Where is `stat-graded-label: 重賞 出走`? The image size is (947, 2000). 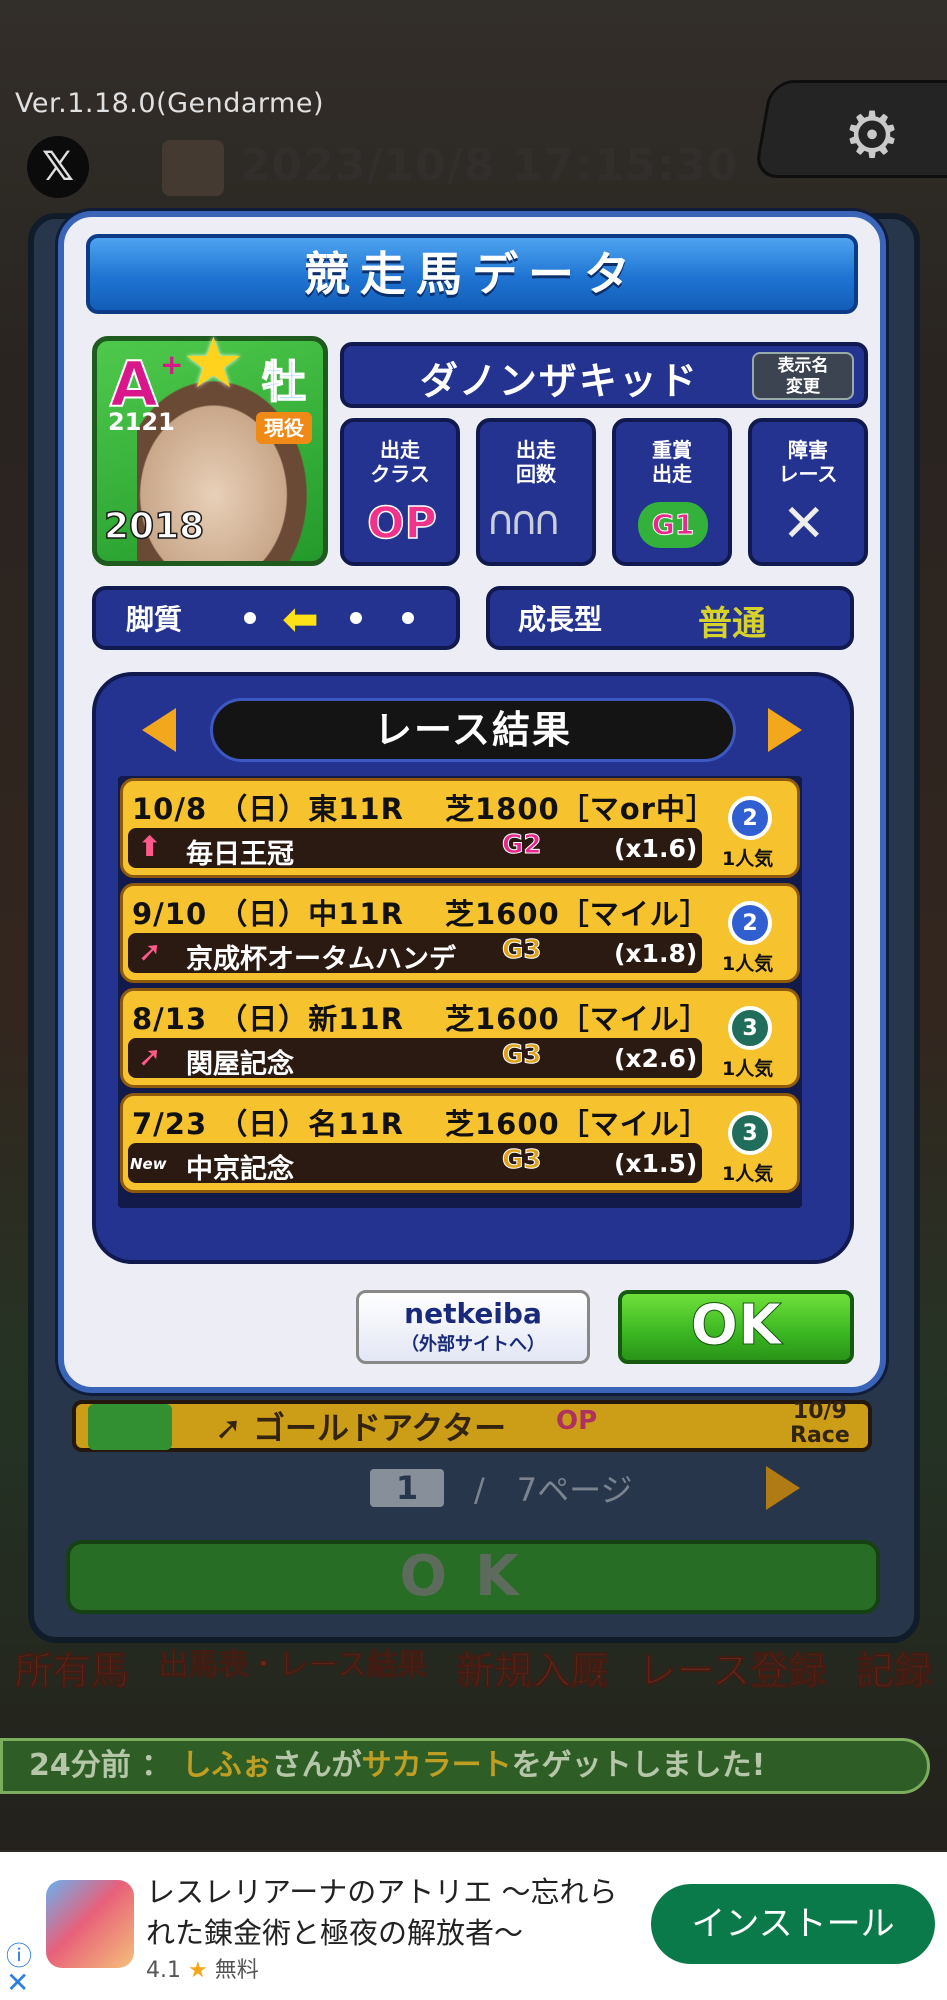
stat-graded-label: 重賞 出走 is located at coordinates (672, 462).